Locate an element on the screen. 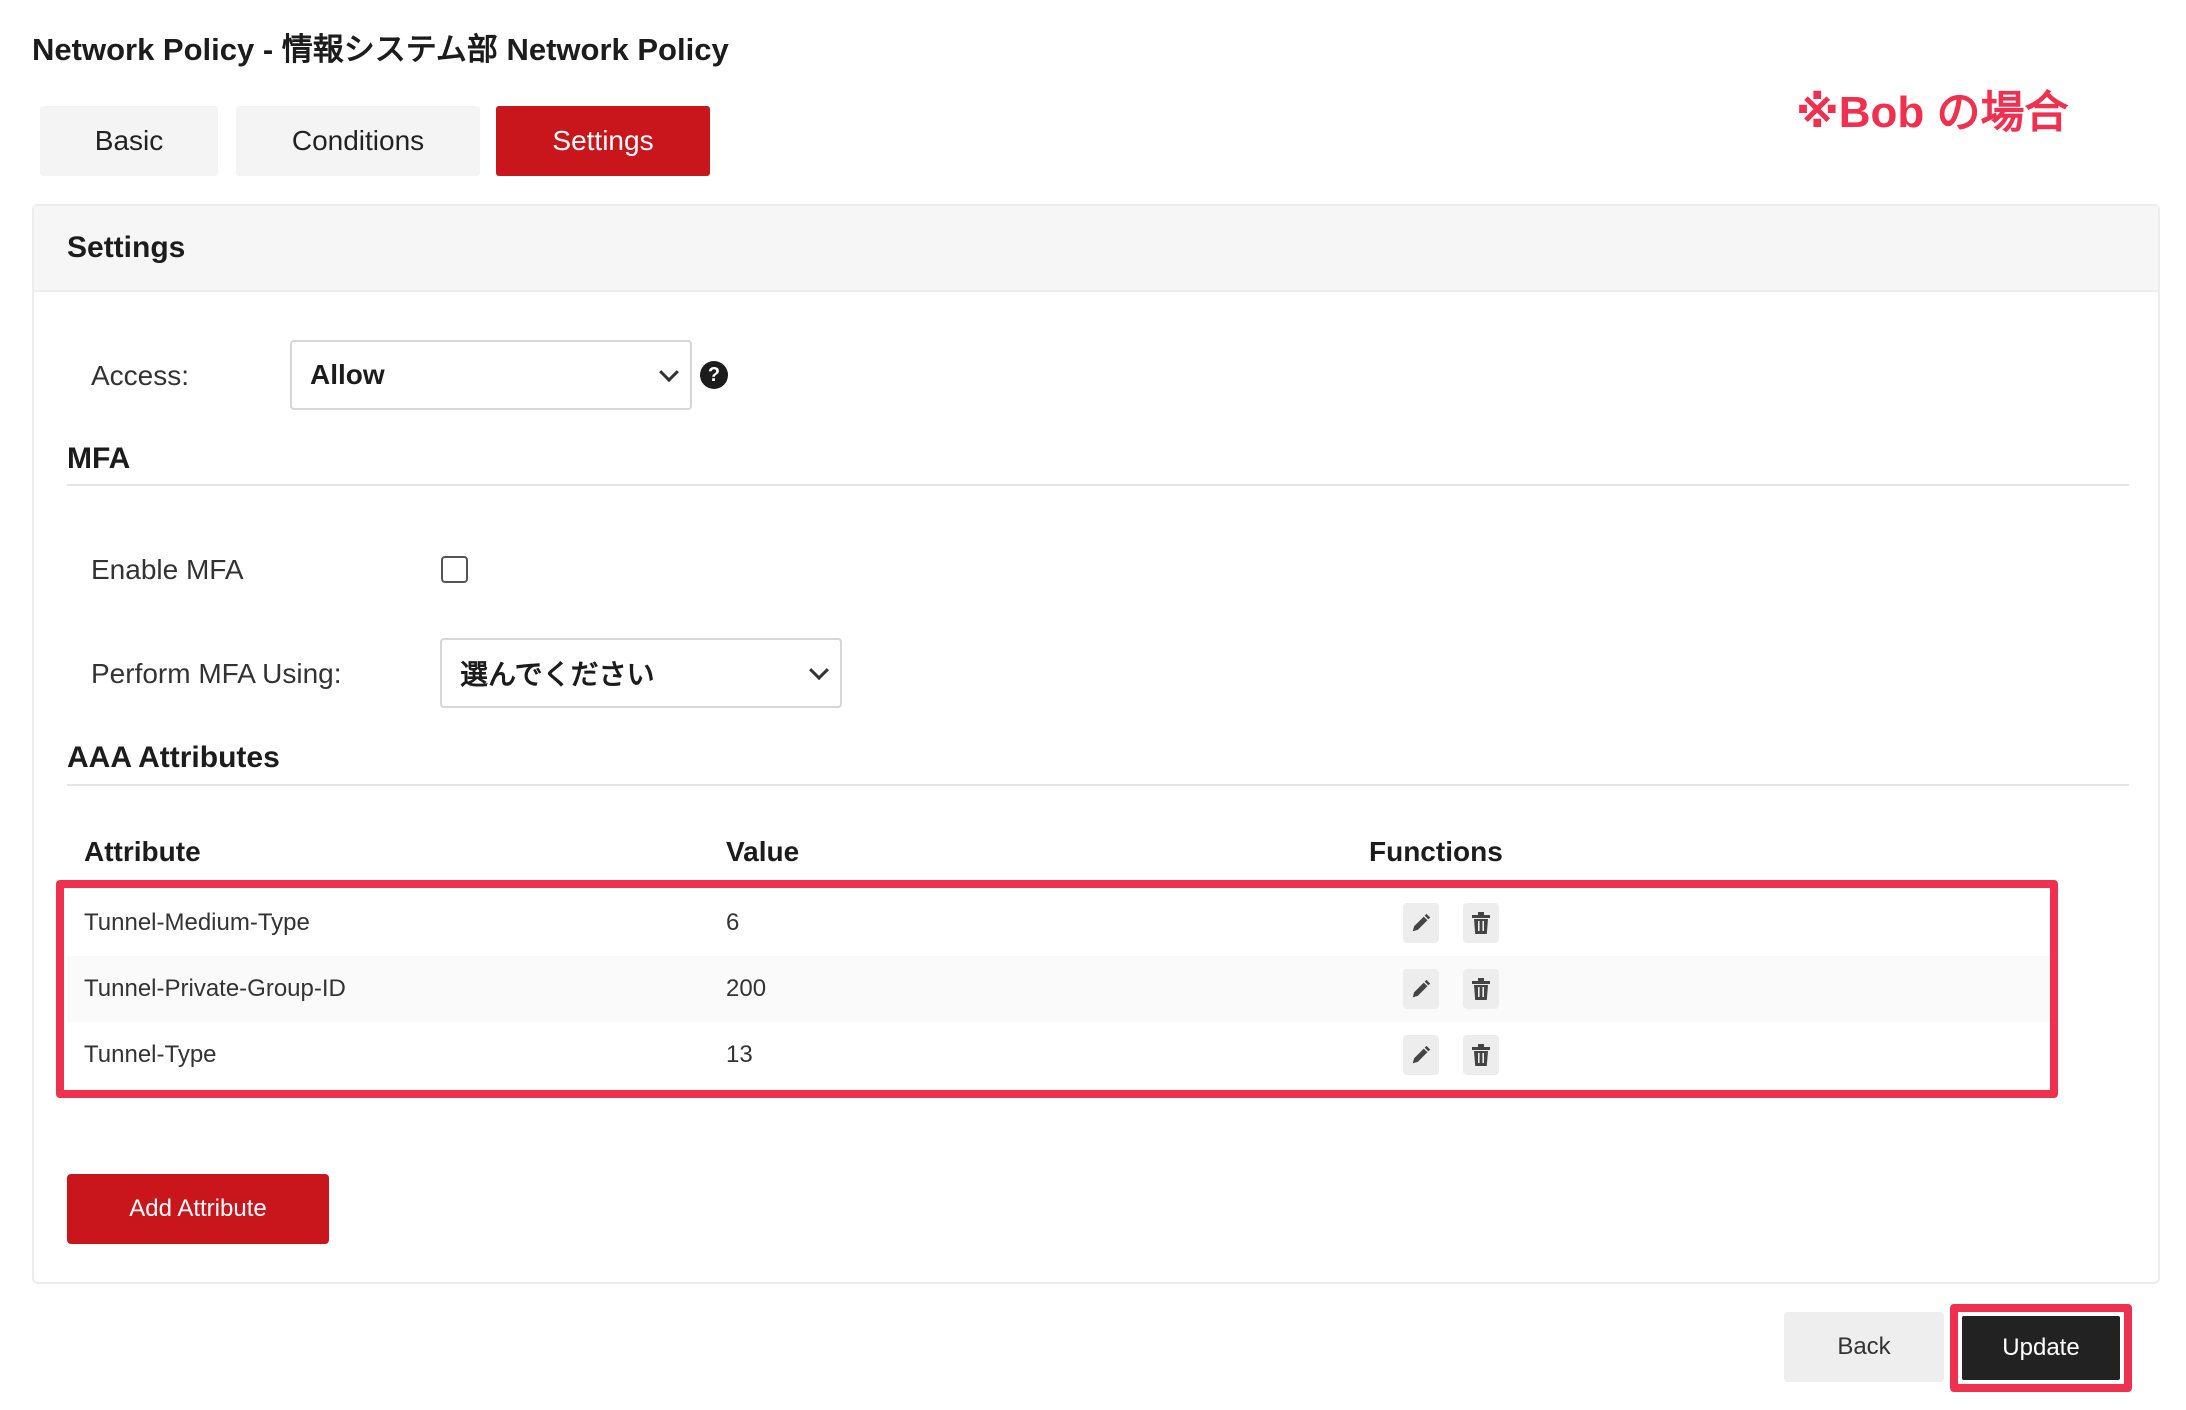 The width and height of the screenshot is (2186, 1410). table-row: Tunnel-Type 13 is located at coordinates (1062, 1055).